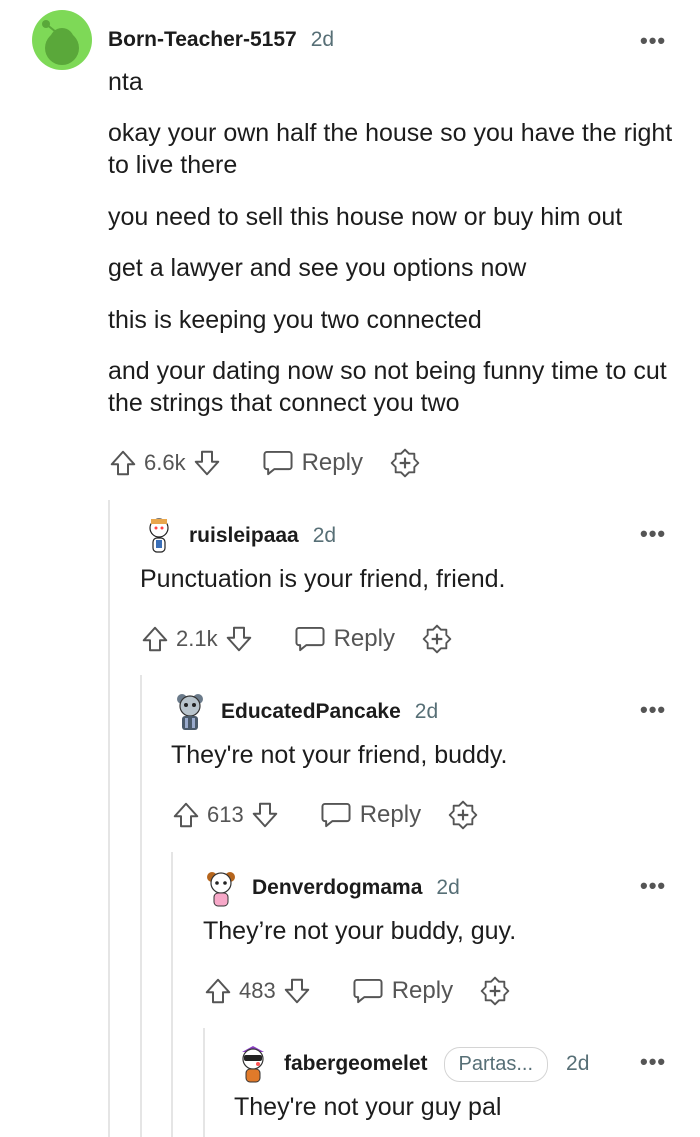  I want to click on comment-header: Denverdogmama 2d, so click(332, 888).